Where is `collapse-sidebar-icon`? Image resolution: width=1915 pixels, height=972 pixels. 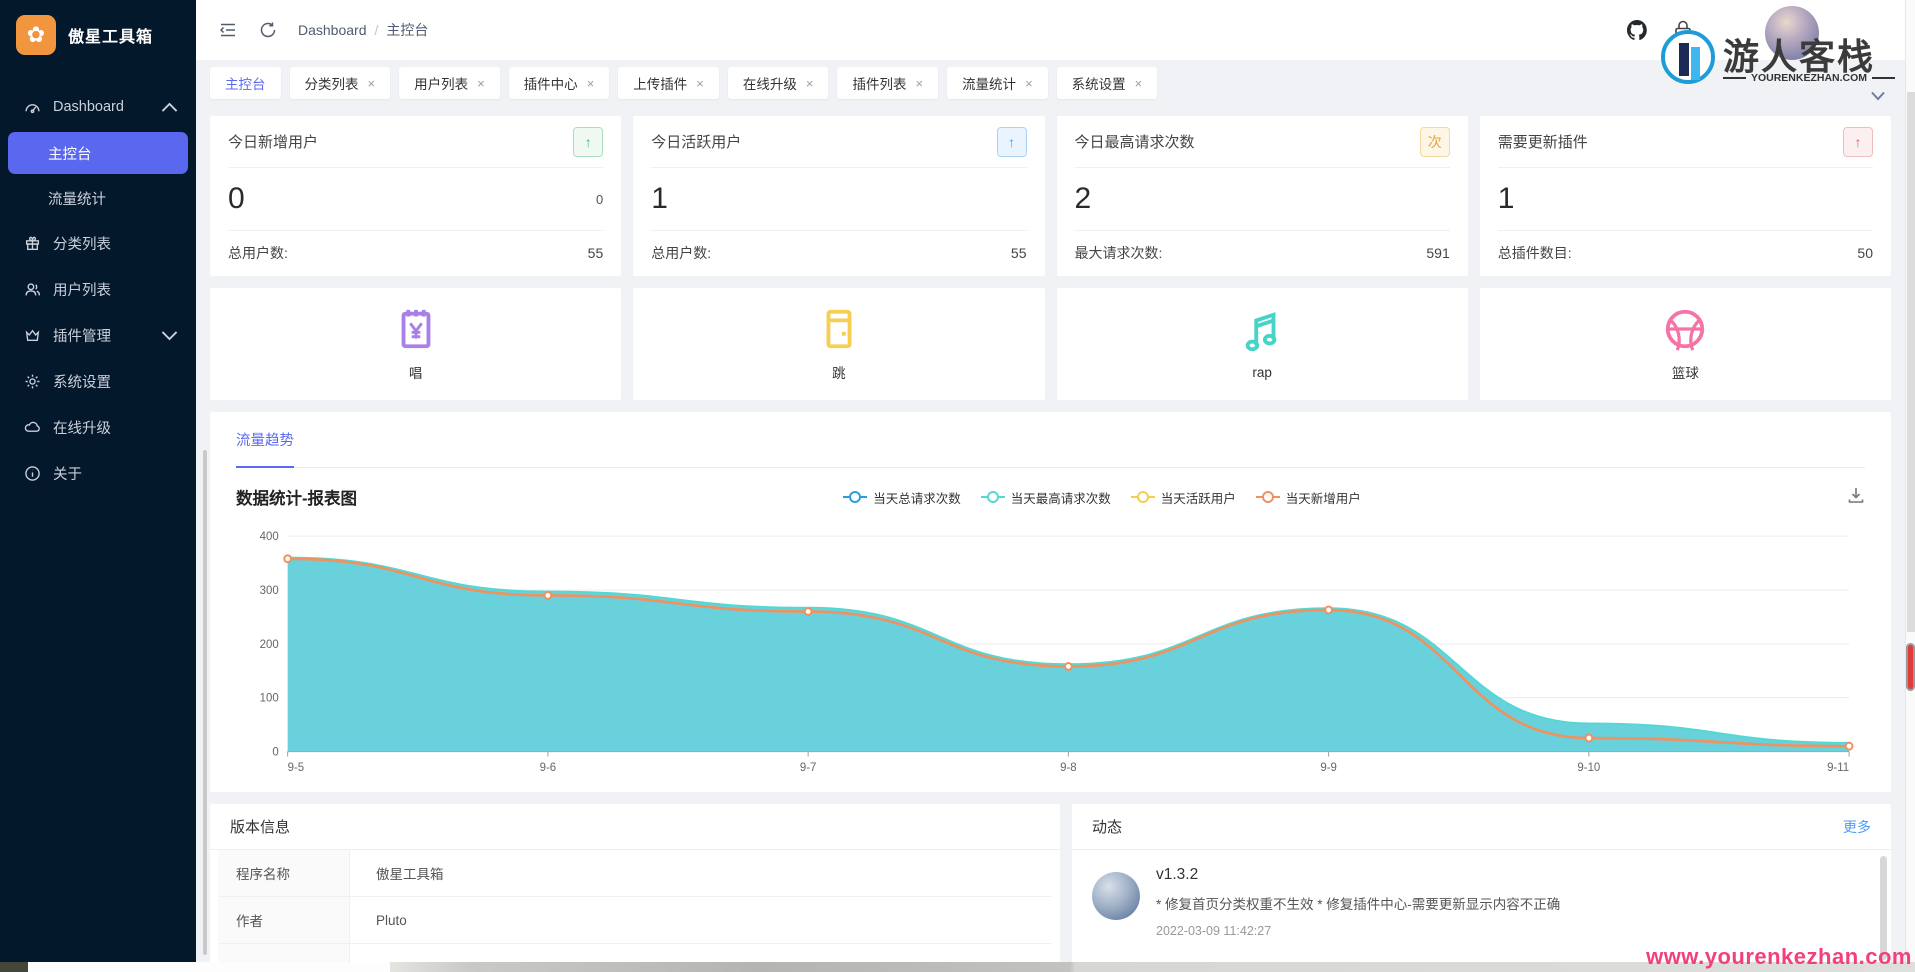
collapse-sidebar-icon is located at coordinates (228, 30).